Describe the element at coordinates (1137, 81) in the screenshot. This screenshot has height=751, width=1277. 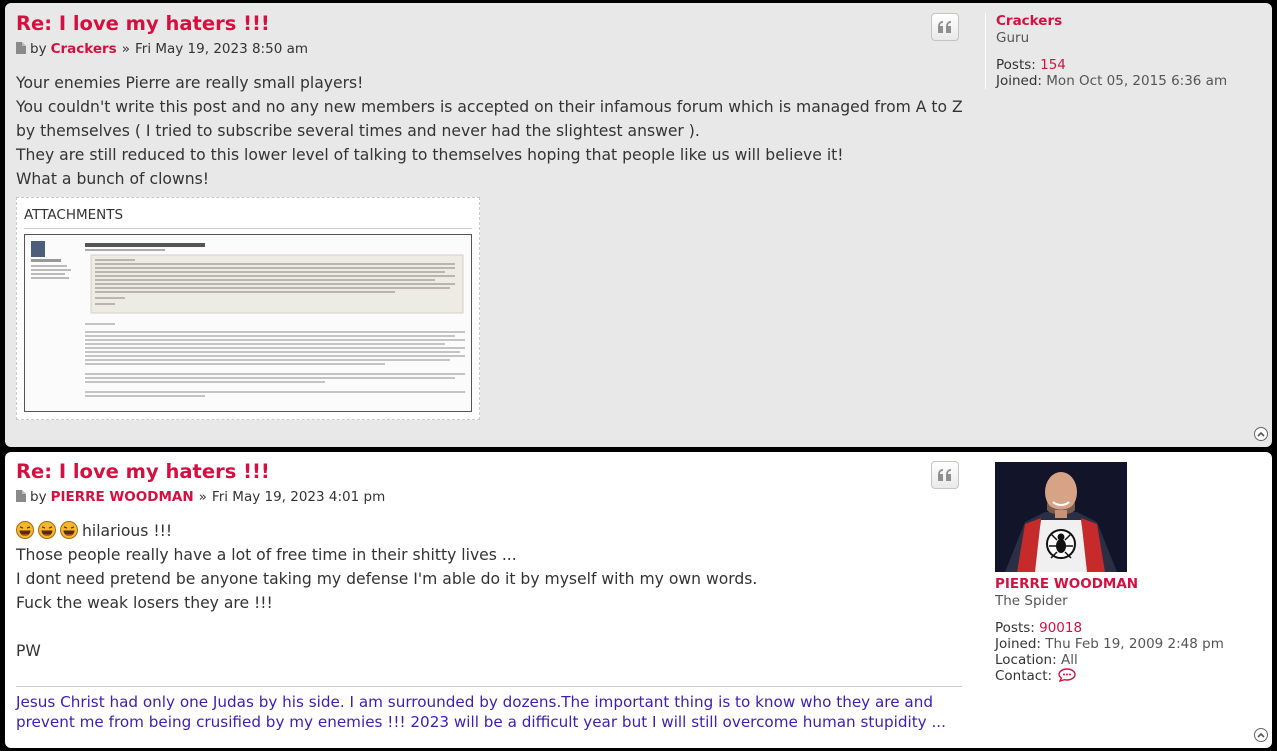
I see `joined-date: Mon Oct 05, 2015 6:36 am` at that location.